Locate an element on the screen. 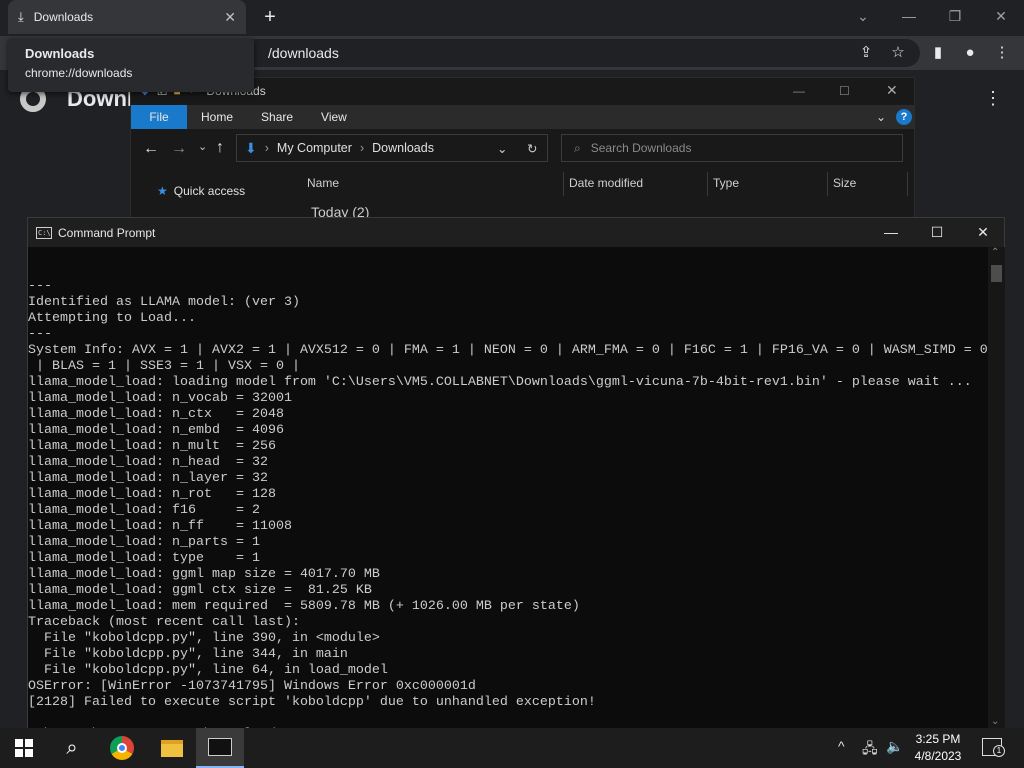 The height and width of the screenshot is (768, 1024). cmd-close-icon: ✕ is located at coordinates (983, 232).